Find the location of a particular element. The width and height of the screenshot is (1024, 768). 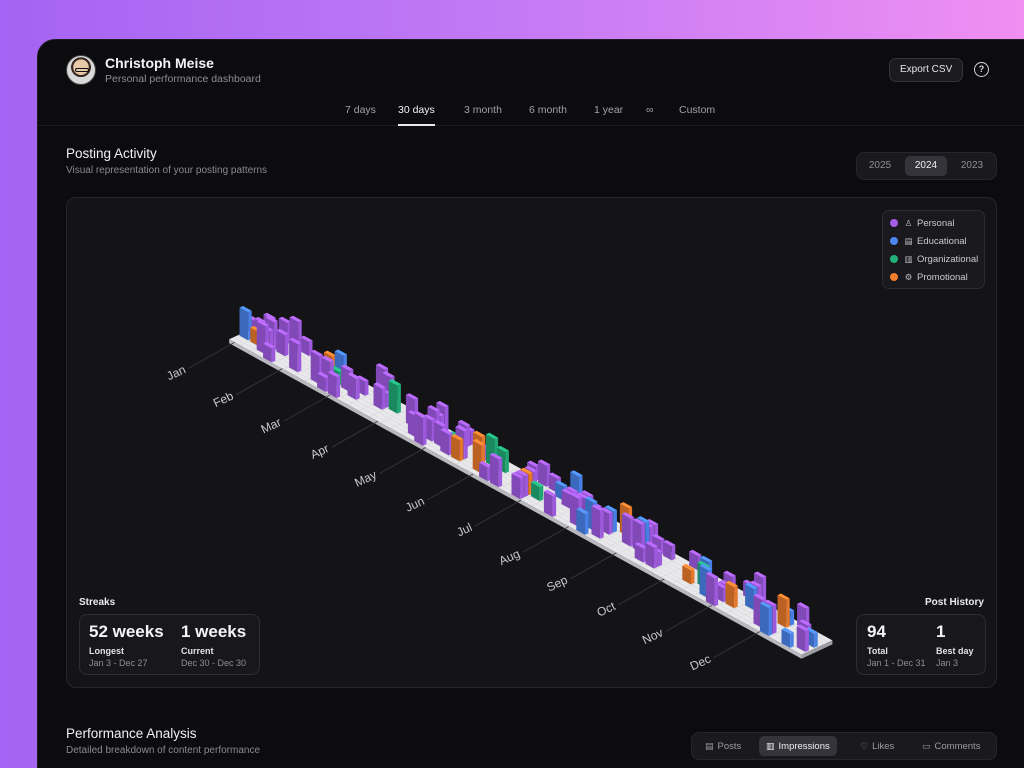

avatar is located at coordinates (81, 70).